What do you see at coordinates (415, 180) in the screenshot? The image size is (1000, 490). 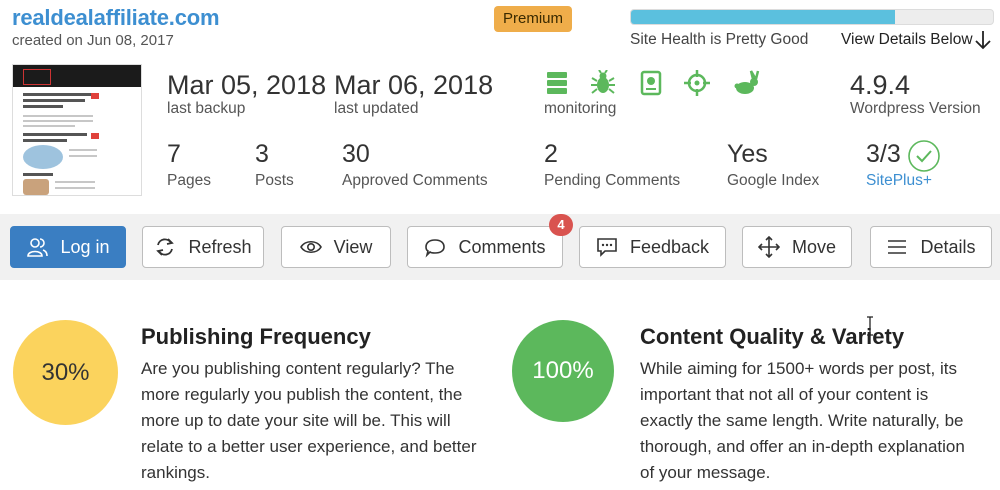 I see `approved-comments-label: Approved Comments` at bounding box center [415, 180].